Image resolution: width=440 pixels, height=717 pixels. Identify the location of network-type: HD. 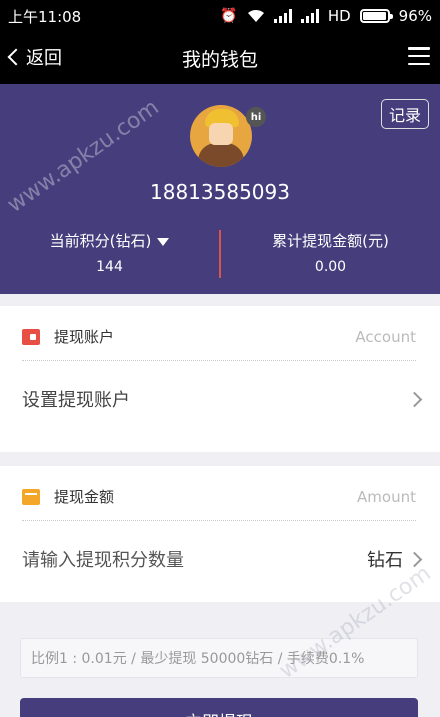
(339, 16).